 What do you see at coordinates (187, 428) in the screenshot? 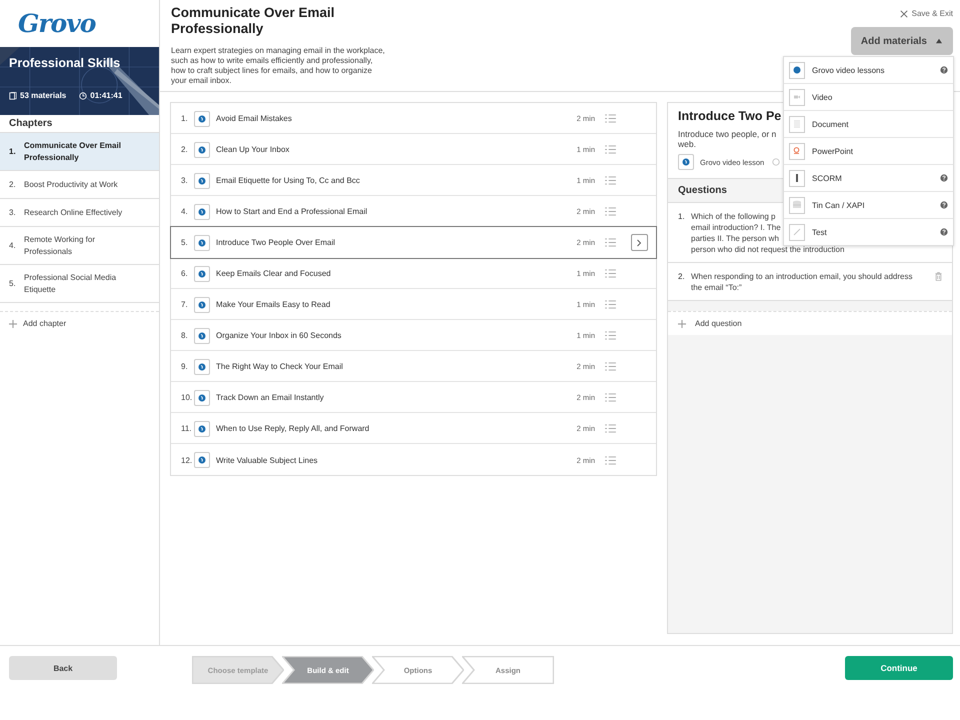
I see `lesson-number: 11.` at bounding box center [187, 428].